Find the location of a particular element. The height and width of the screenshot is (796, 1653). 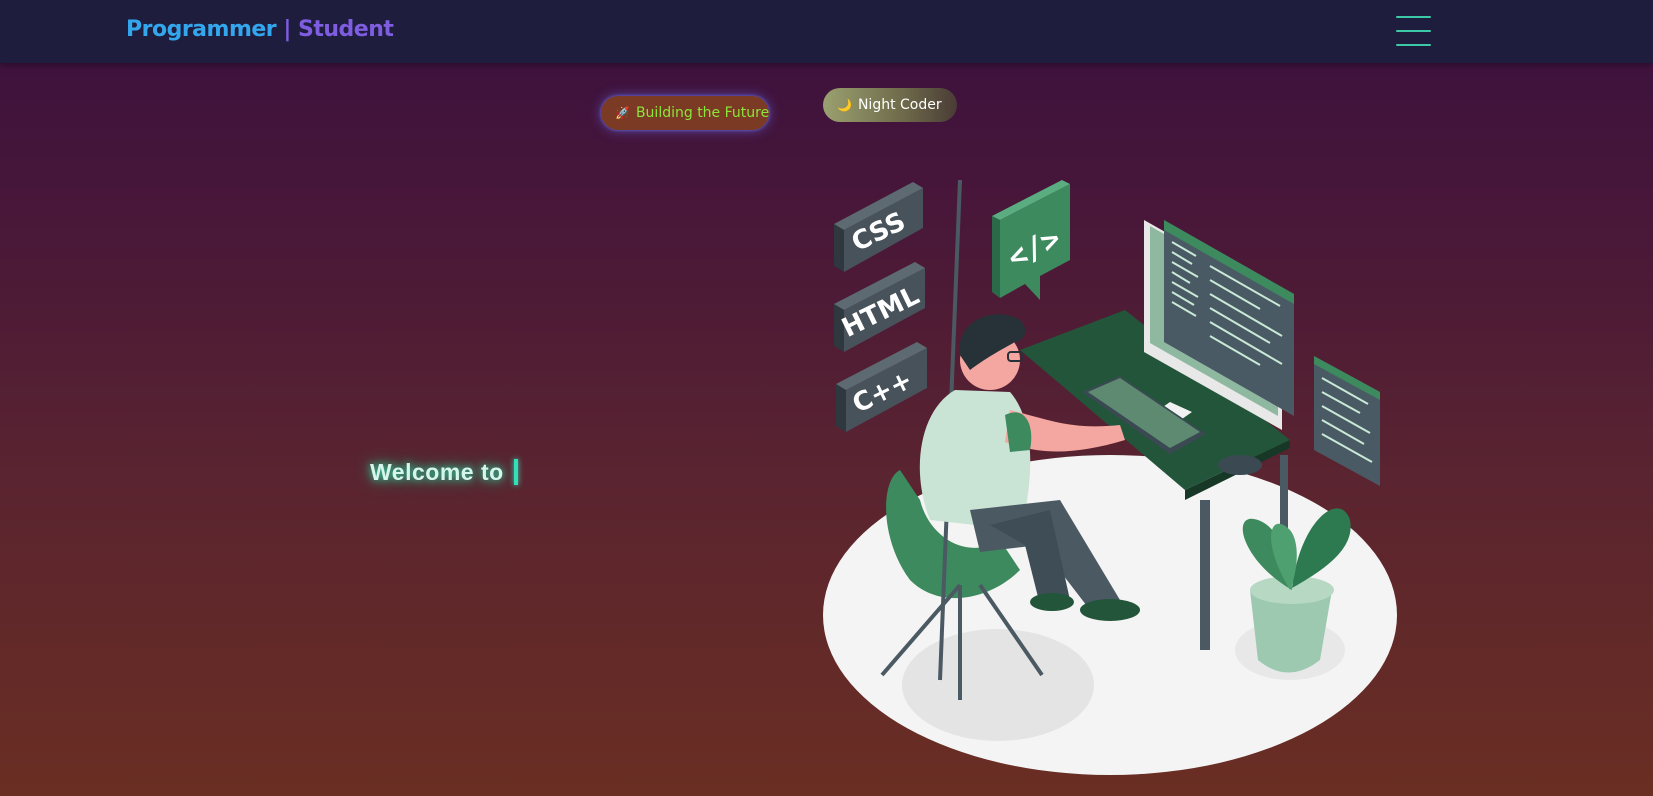

moon-icon: 🌙 is located at coordinates (844, 105).